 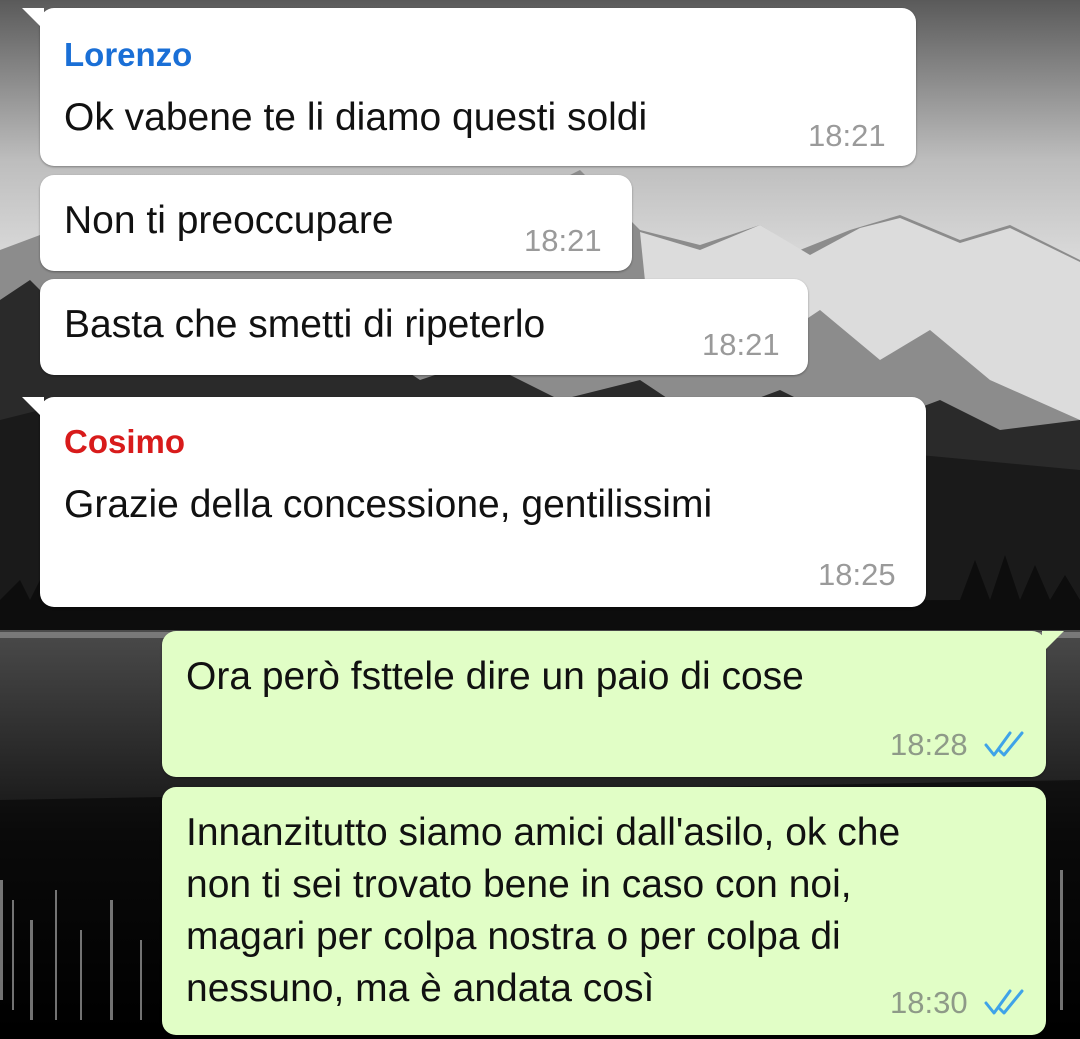 What do you see at coordinates (305, 324) in the screenshot?
I see `message-text: Basta che smetti di ripeterlo` at bounding box center [305, 324].